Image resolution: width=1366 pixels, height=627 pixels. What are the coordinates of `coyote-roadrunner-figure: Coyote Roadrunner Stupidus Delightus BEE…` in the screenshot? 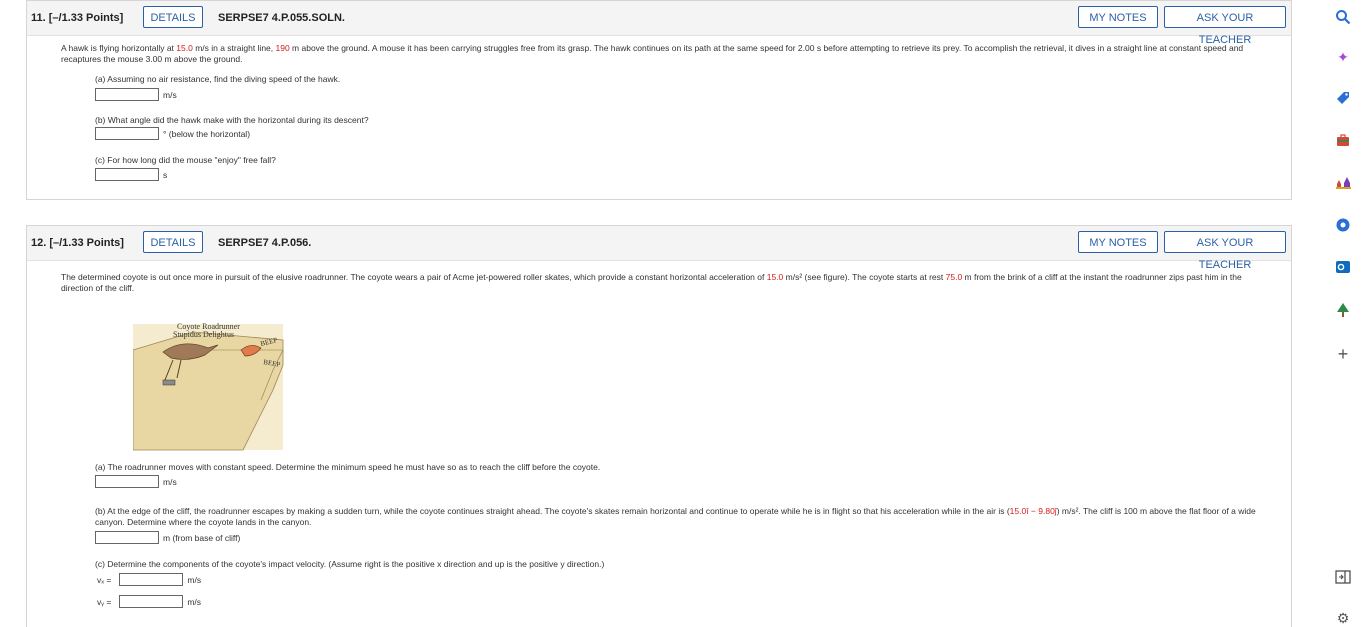 It's located at (222, 385).